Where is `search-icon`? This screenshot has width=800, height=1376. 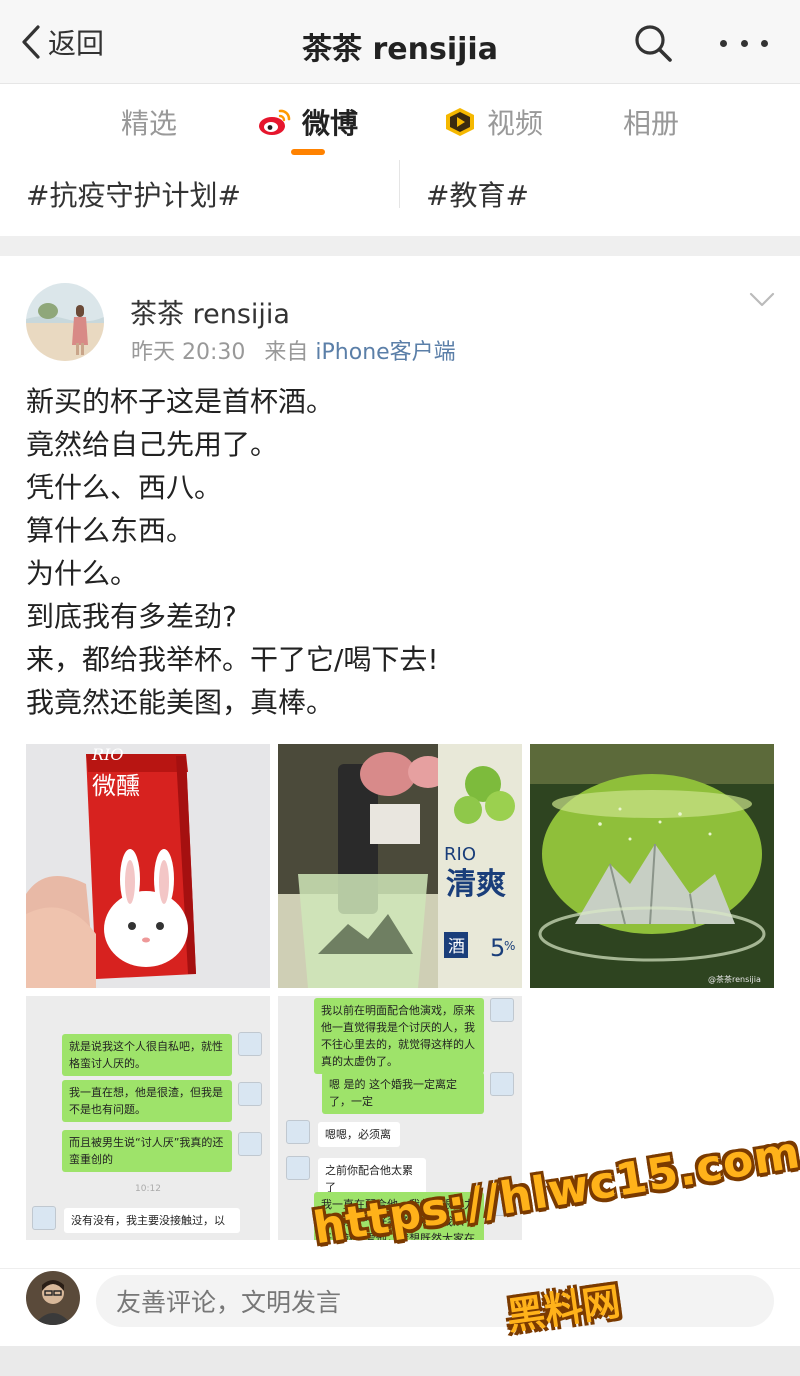
search-icon is located at coordinates (653, 43).